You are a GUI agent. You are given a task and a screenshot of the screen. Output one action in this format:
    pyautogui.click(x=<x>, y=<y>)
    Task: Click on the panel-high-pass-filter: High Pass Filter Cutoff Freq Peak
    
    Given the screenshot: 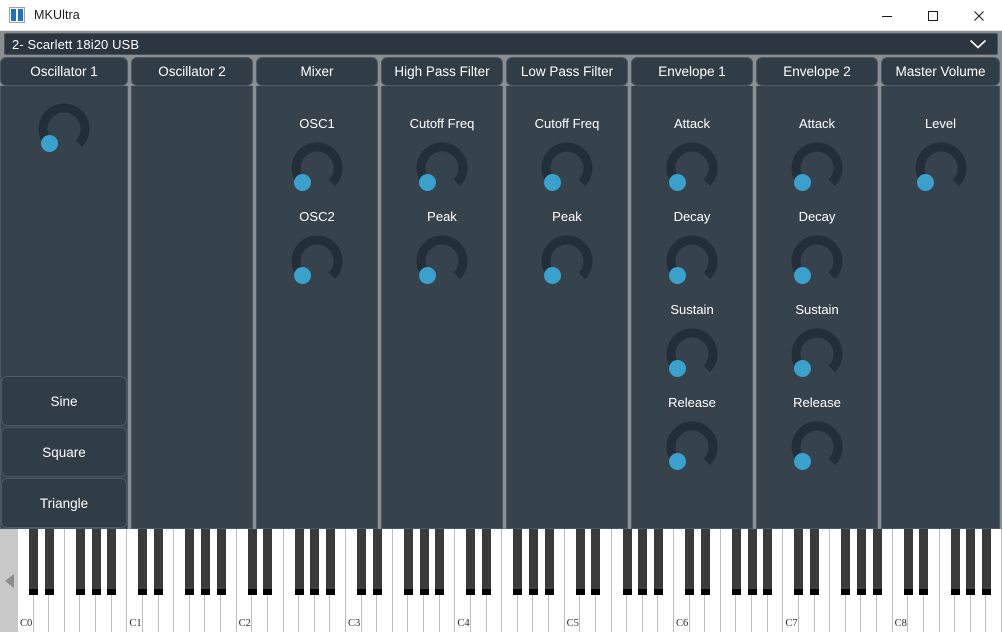 What is the action you would take?
    pyautogui.click(x=442, y=293)
    